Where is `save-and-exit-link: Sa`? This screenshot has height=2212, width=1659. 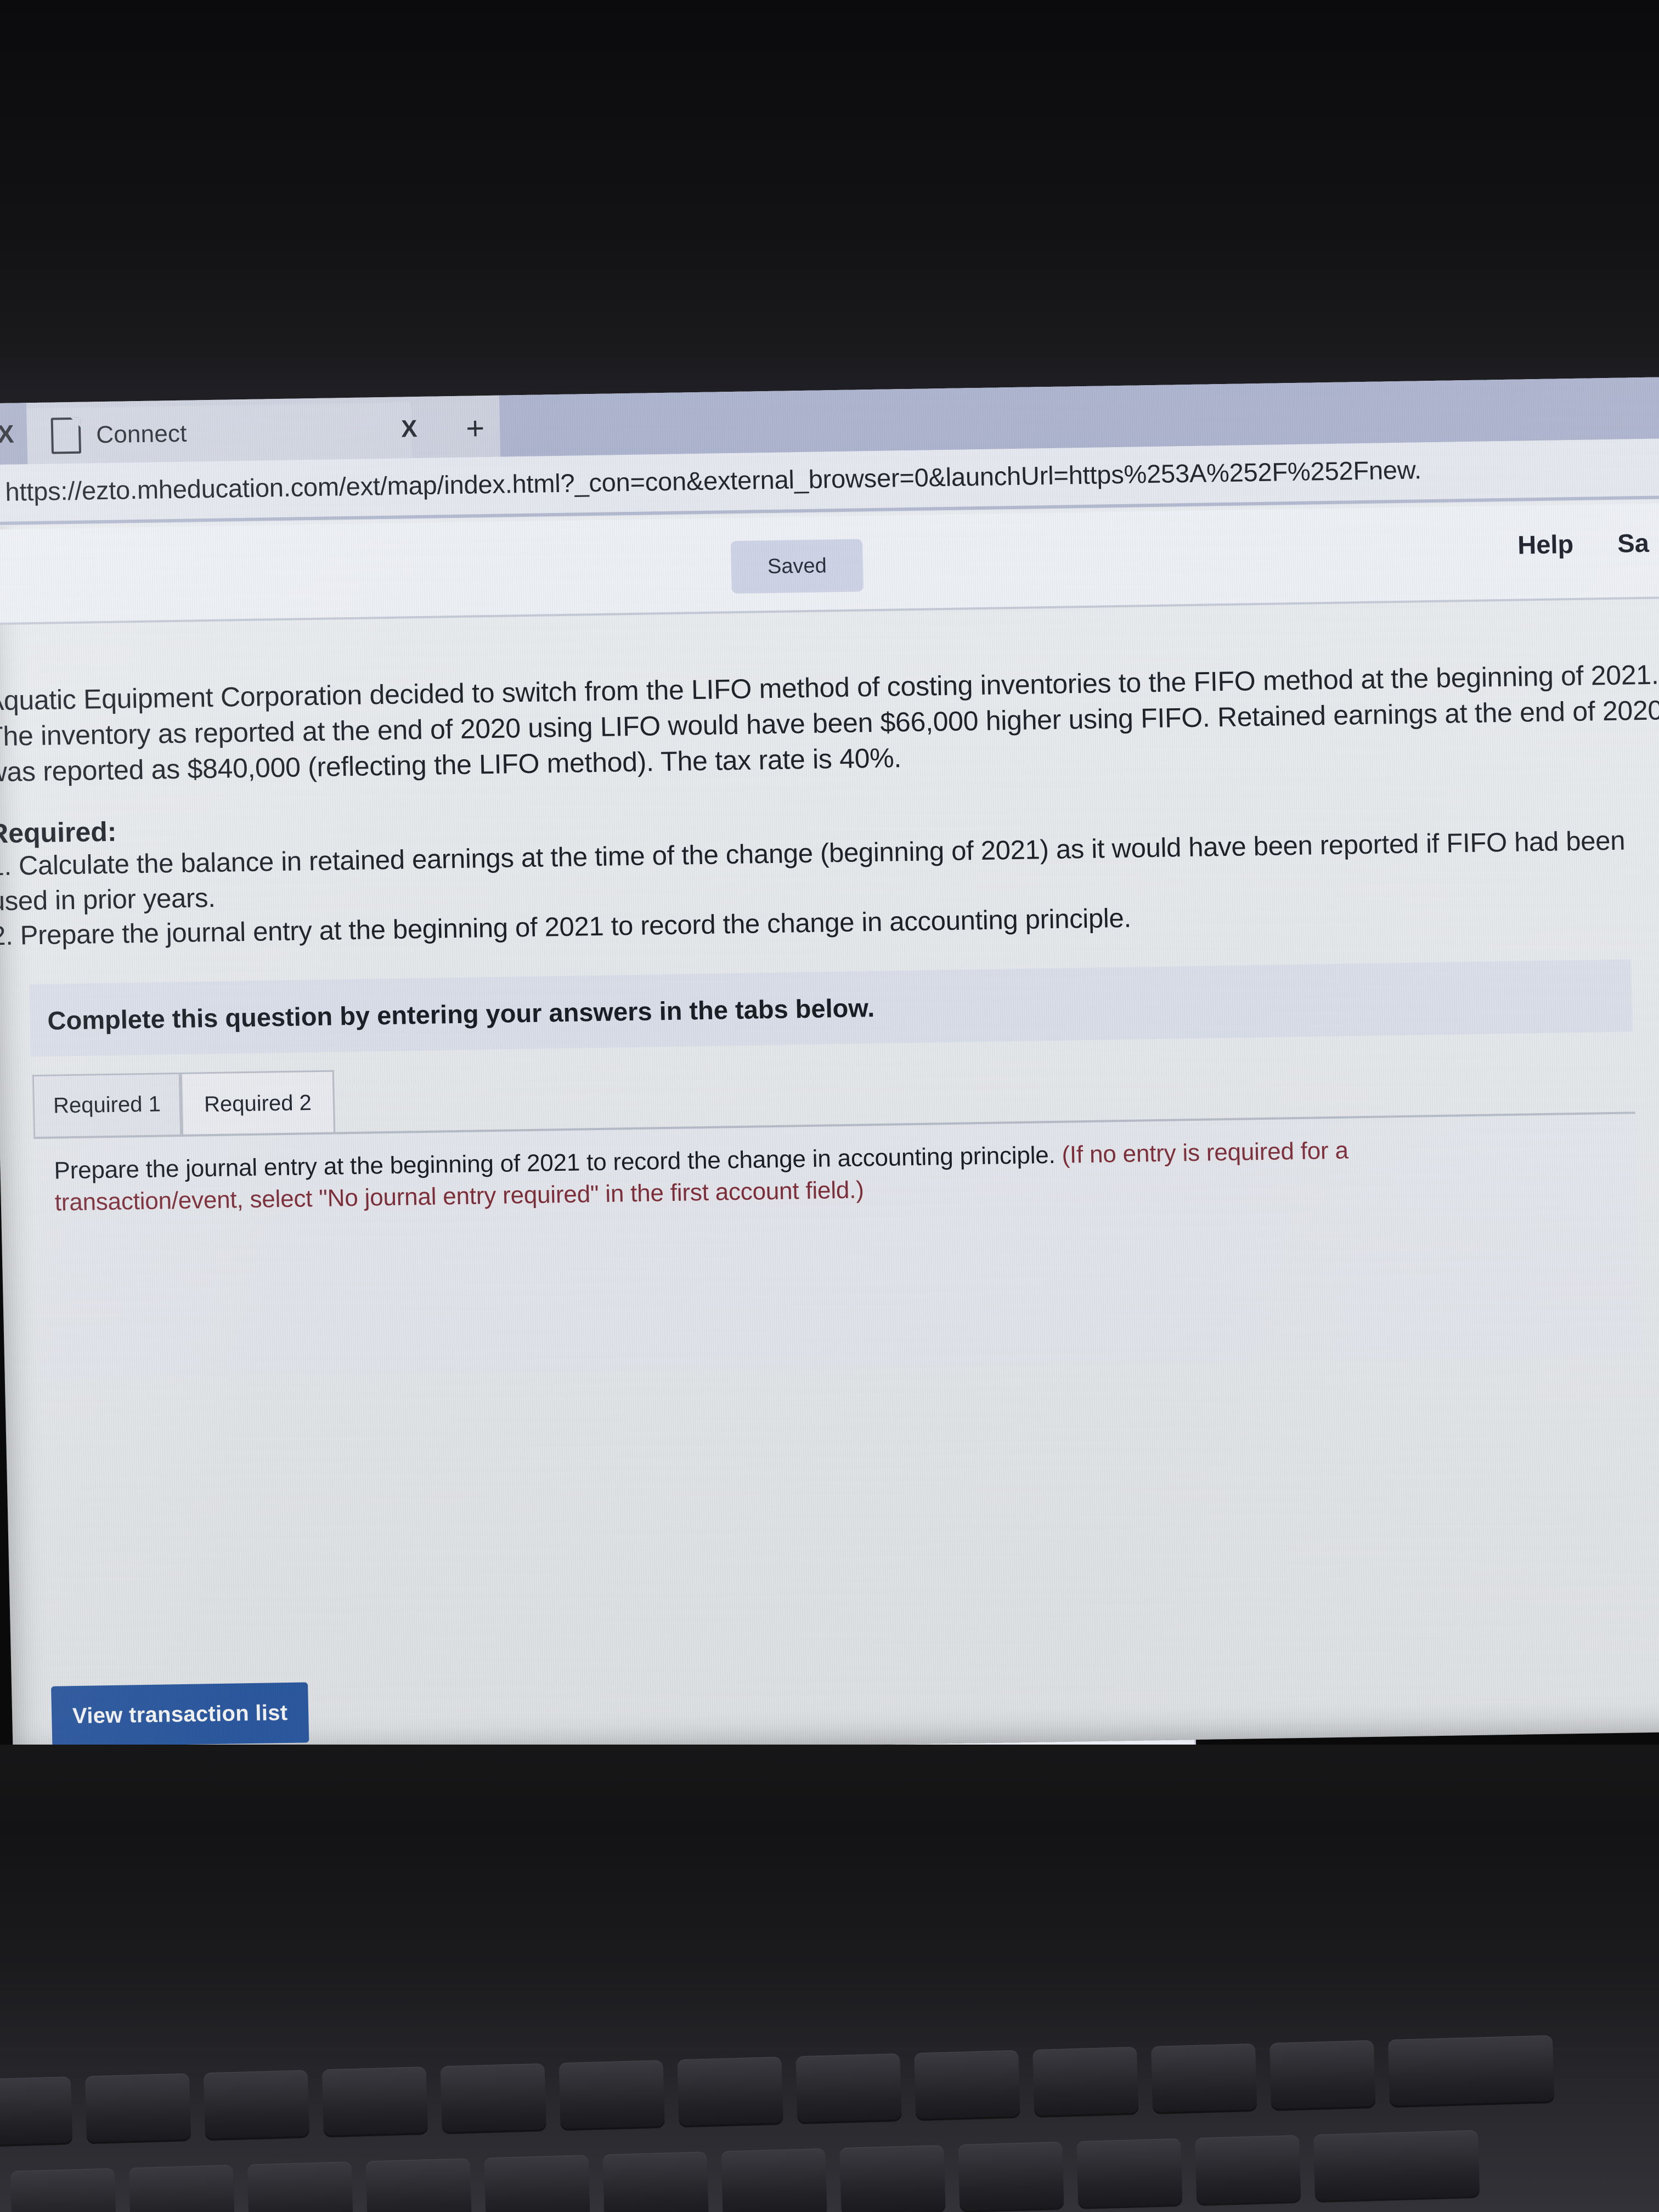 save-and-exit-link: Sa is located at coordinates (1634, 543).